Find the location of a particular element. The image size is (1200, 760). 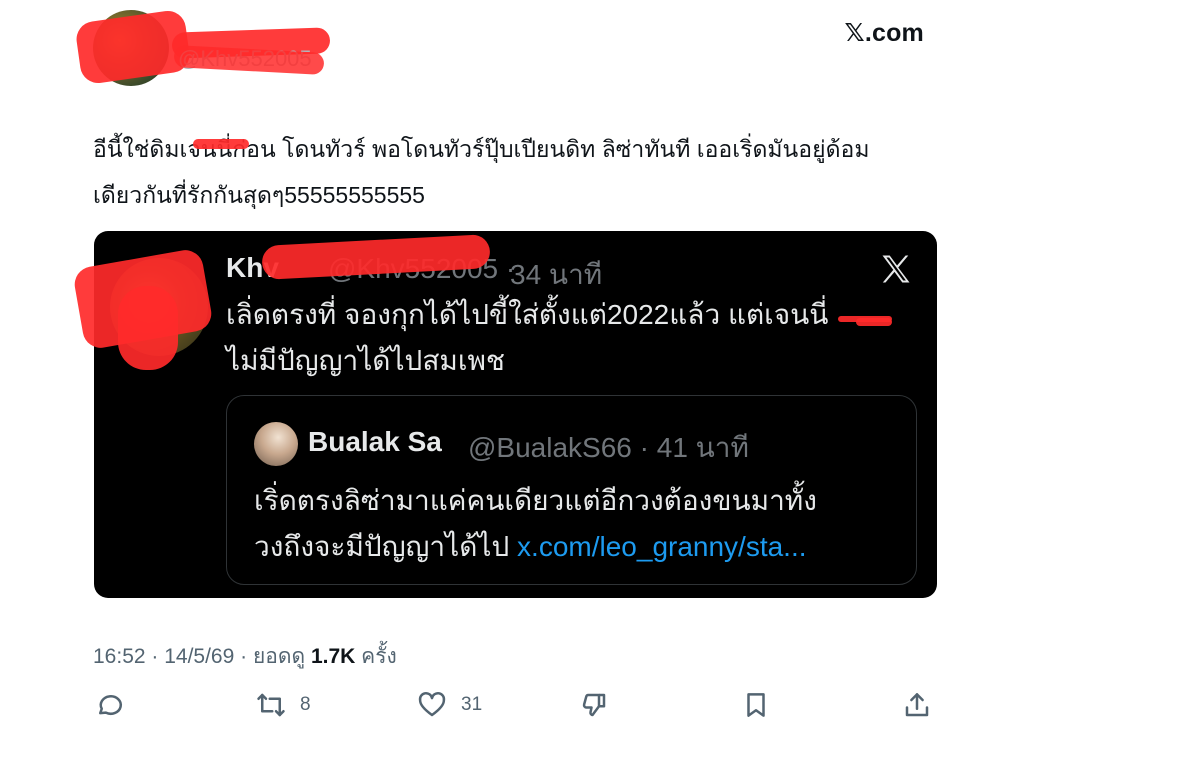

reply-icon is located at coordinates (111, 705).